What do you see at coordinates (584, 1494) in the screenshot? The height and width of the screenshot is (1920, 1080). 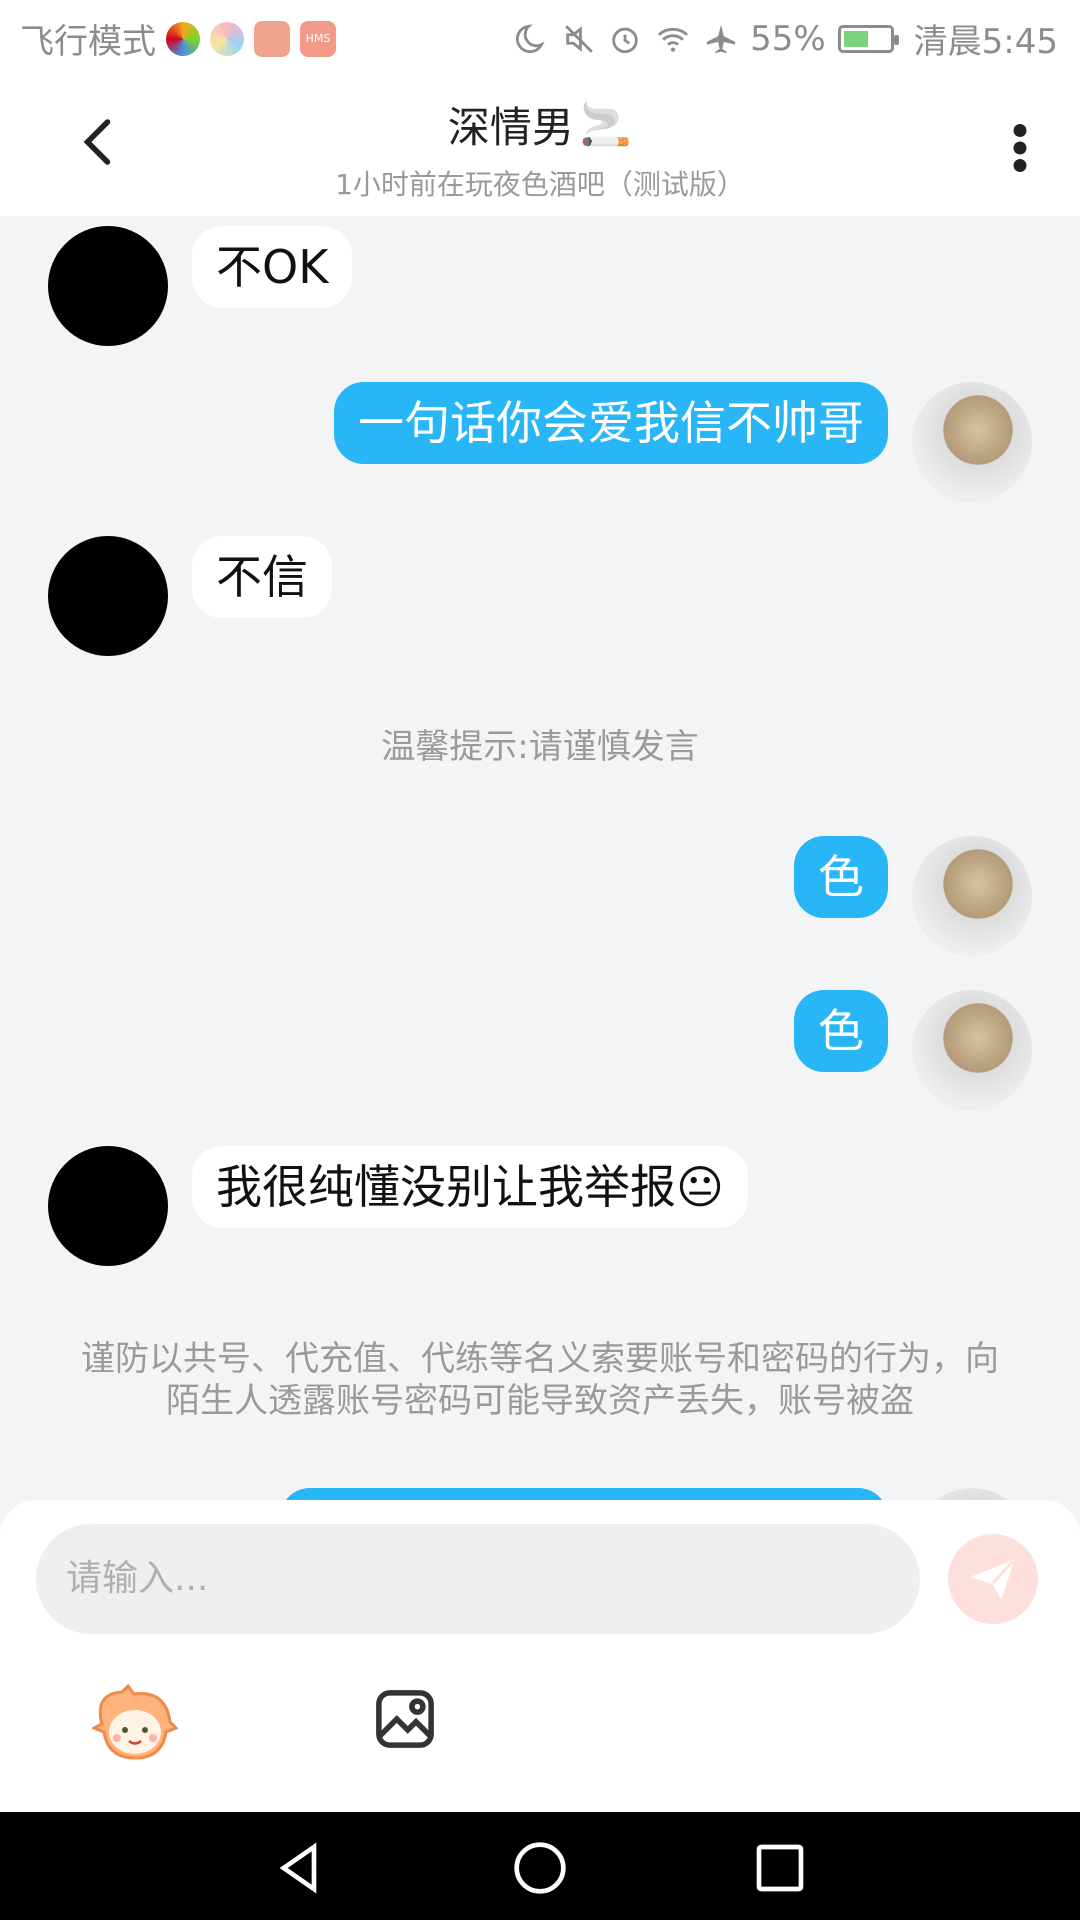 I see `message-bubble-partial` at bounding box center [584, 1494].